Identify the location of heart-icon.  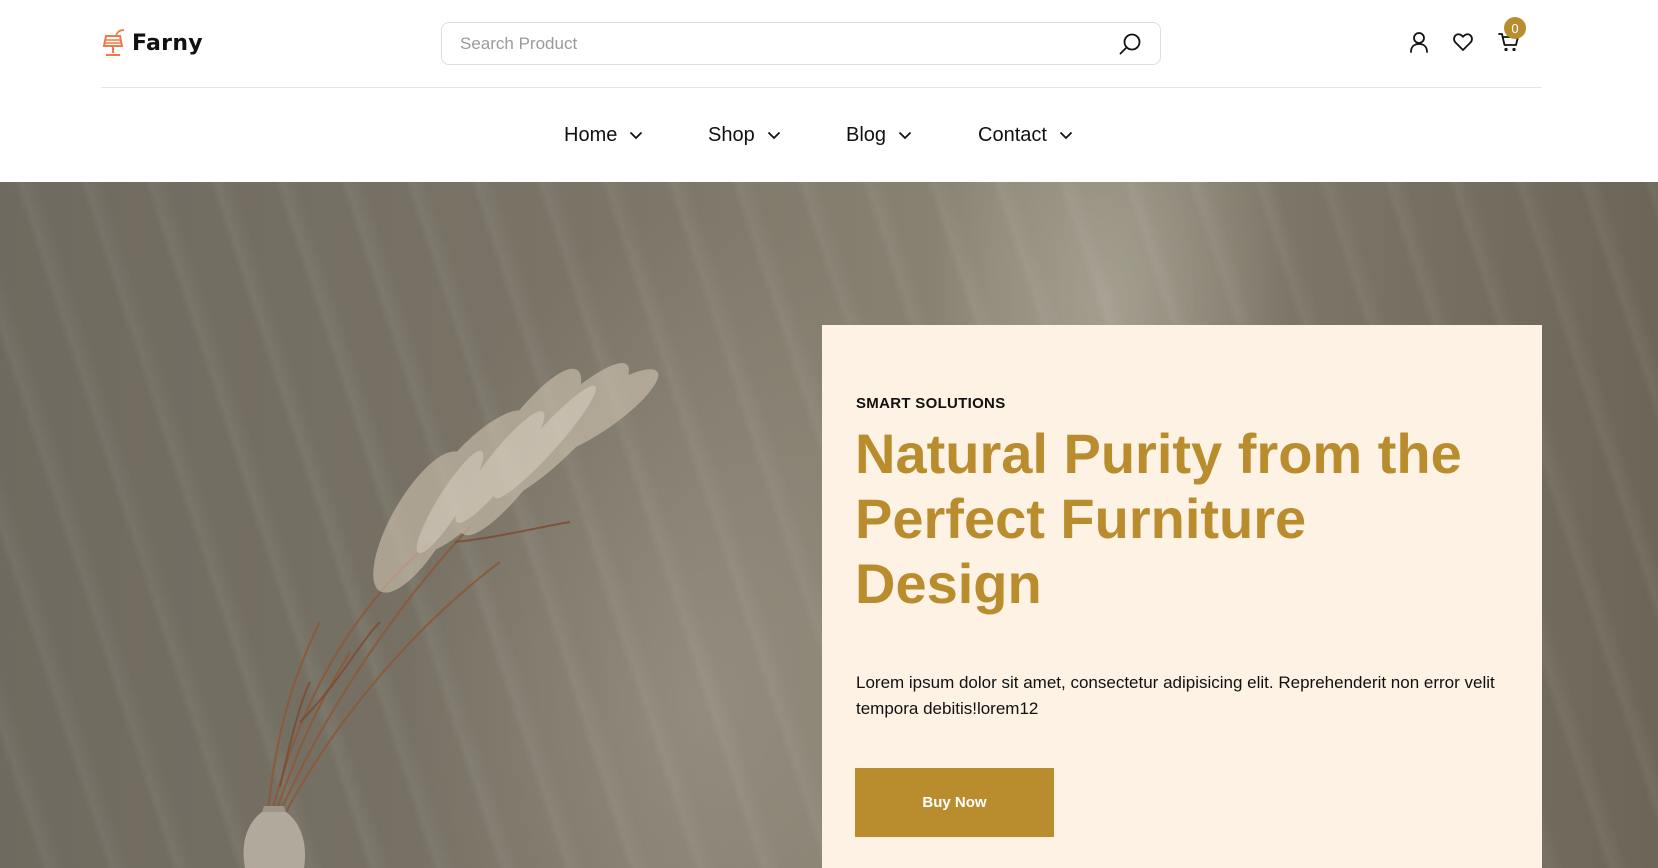
(1463, 42).